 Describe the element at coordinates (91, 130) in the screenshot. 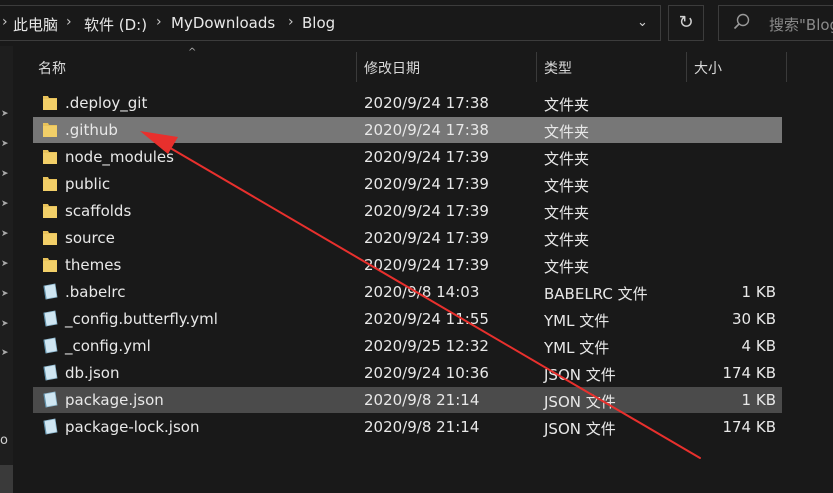

I see `file-name: .github` at that location.